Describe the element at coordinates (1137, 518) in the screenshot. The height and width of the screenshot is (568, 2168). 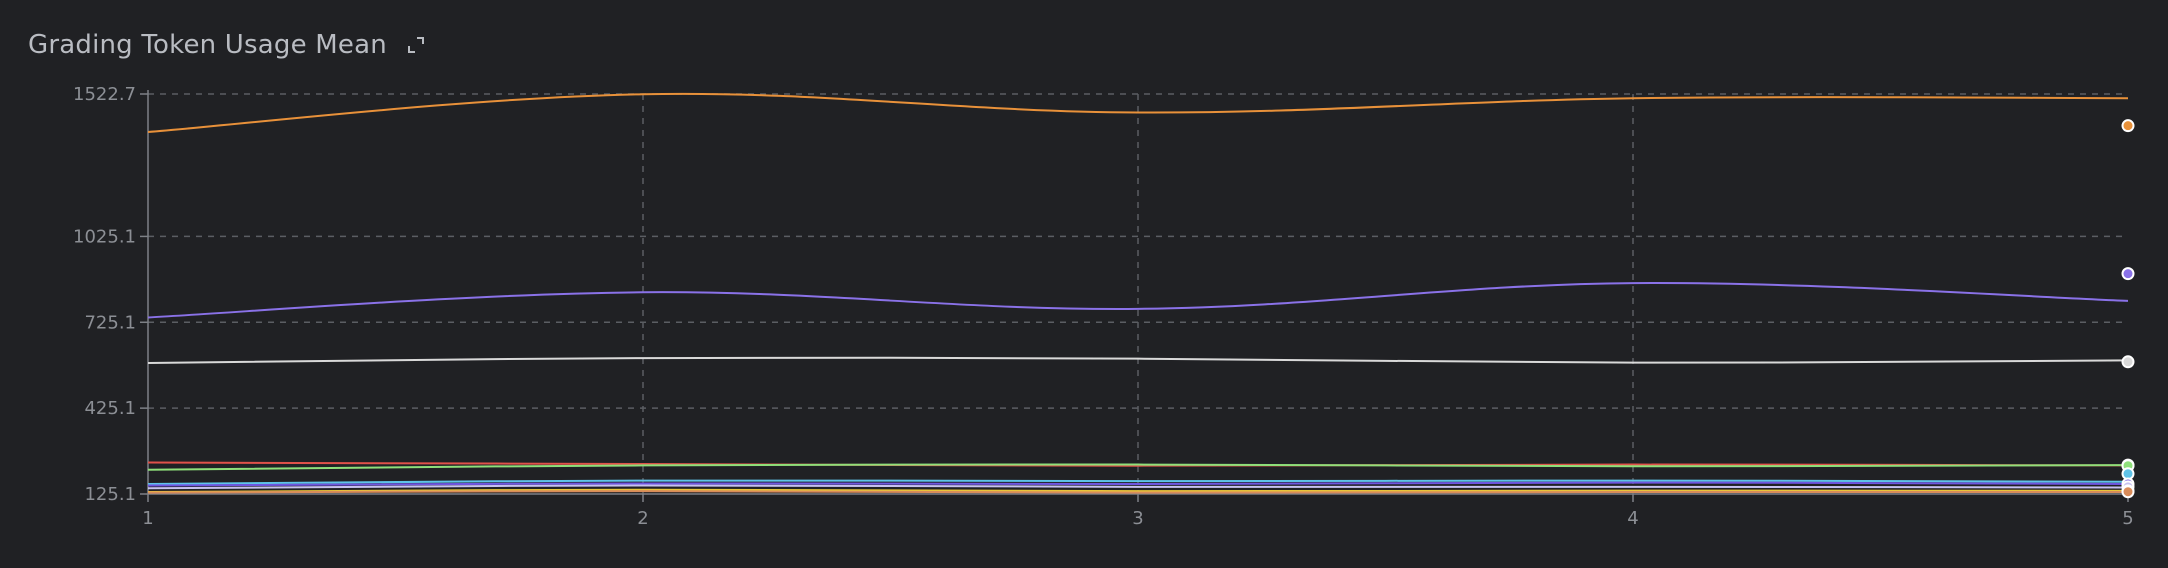
I see `x-tick-label: 3` at that location.